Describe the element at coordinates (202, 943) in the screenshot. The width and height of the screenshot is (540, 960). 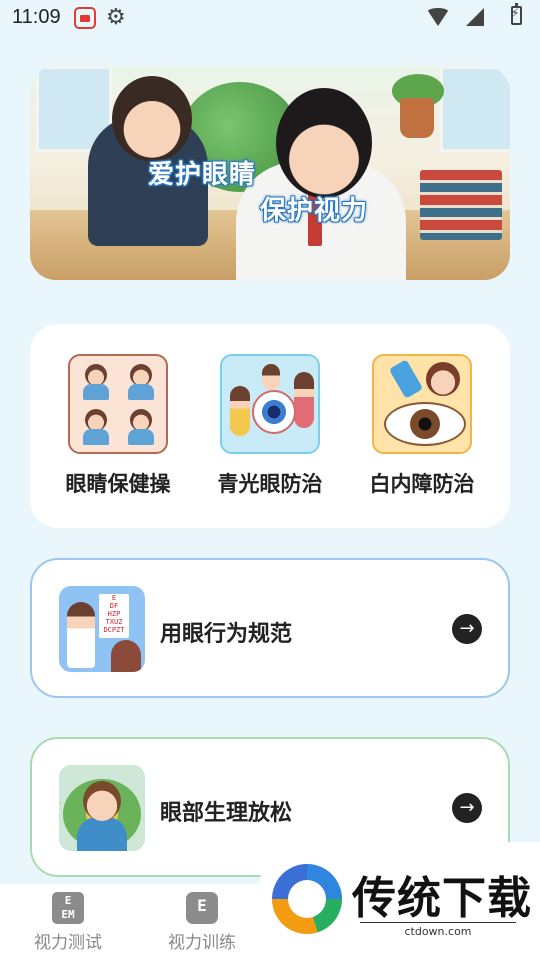
I see `nav-label: 视力训练` at that location.